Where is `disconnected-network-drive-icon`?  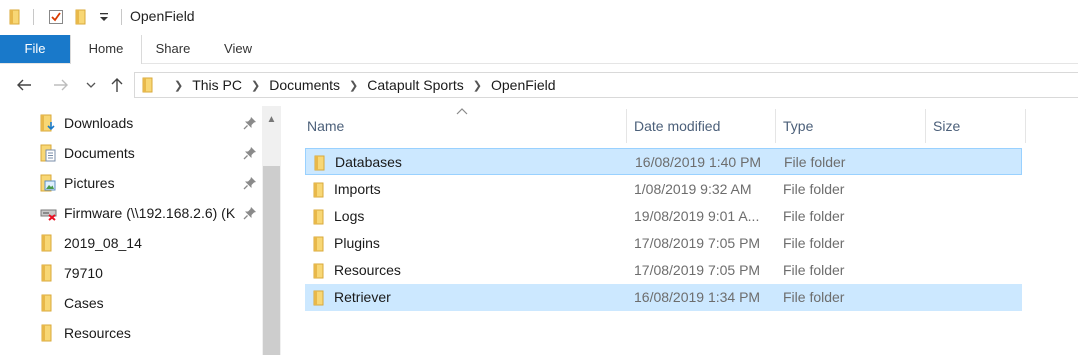
disconnected-network-drive-icon is located at coordinates (48, 215).